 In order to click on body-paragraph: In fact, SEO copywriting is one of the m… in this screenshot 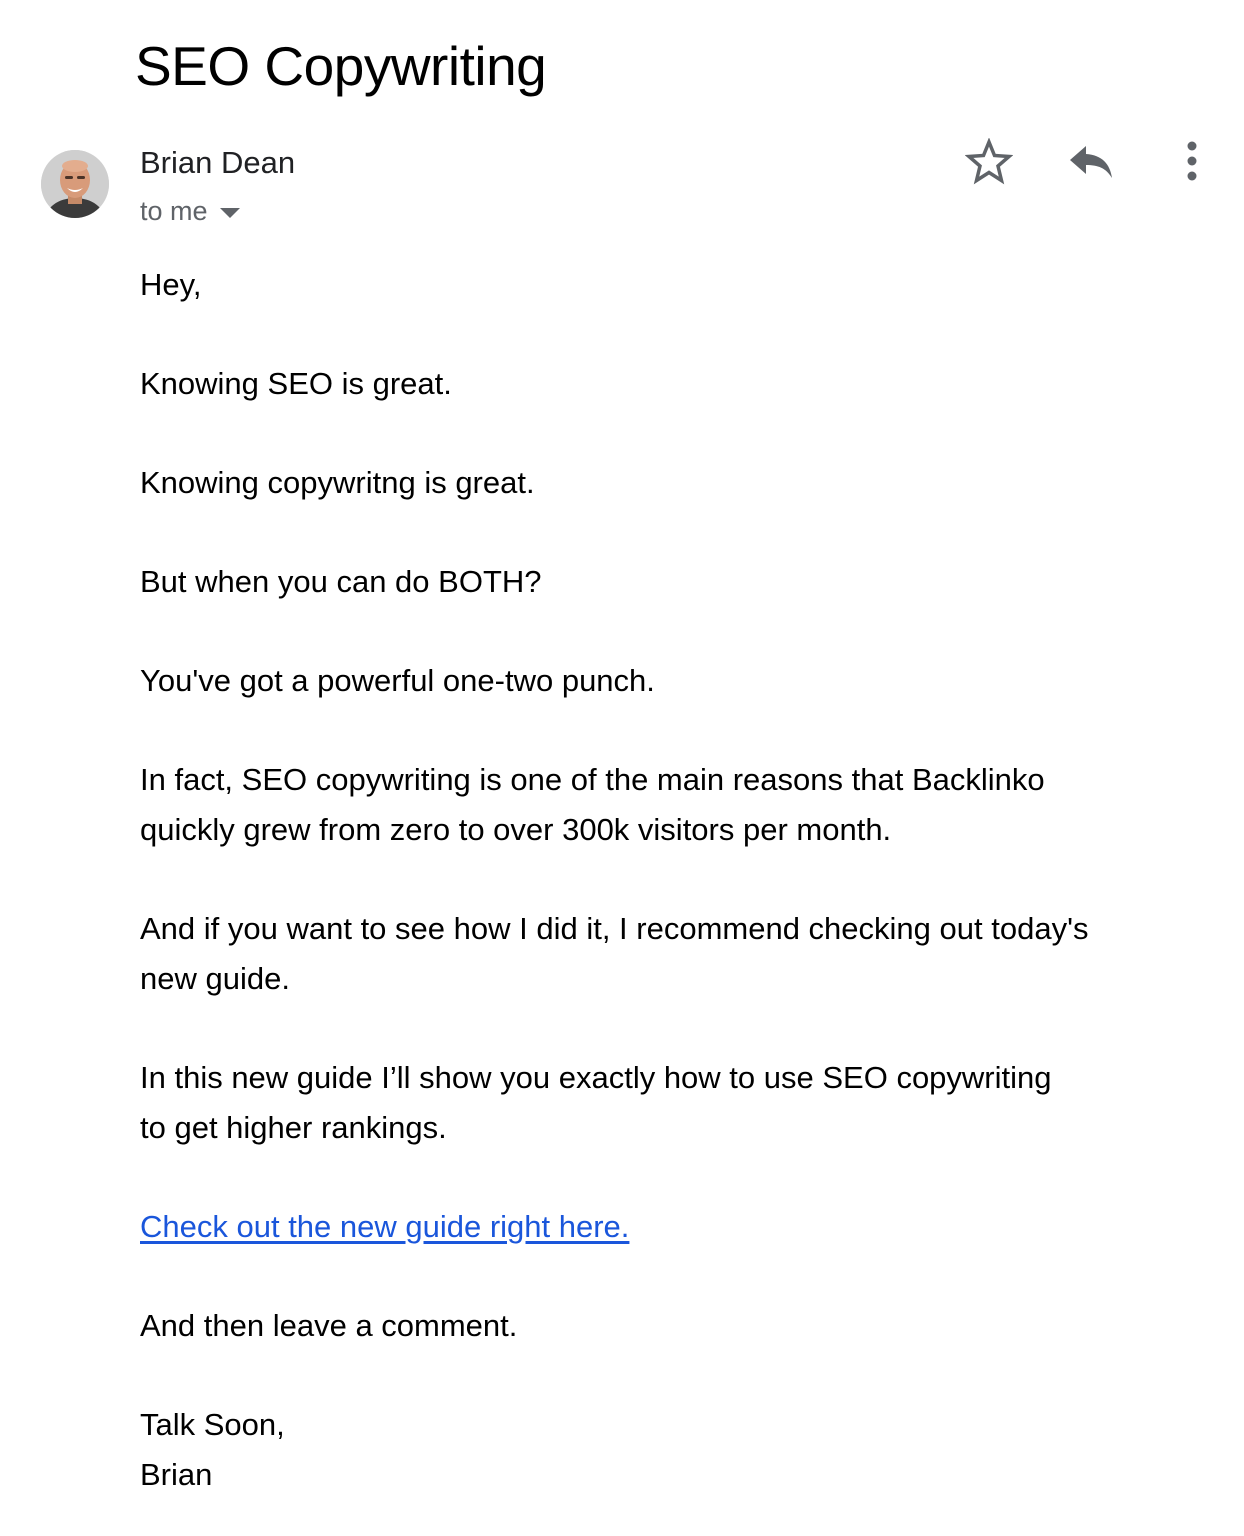, I will do `click(670, 805)`.